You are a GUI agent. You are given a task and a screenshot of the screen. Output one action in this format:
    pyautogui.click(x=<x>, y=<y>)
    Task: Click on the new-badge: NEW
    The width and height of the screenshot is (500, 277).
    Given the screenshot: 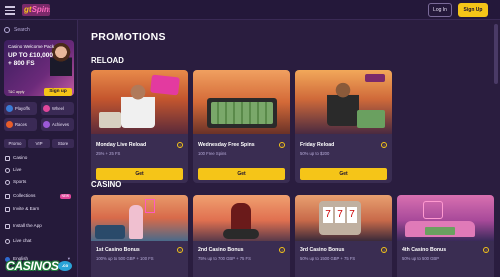 What is the action you would take?
    pyautogui.click(x=65, y=196)
    